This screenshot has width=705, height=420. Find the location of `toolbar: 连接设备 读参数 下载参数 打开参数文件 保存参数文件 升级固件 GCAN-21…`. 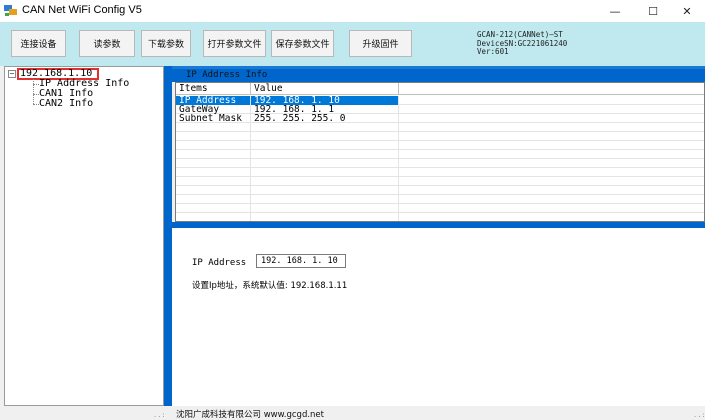

toolbar: 连接设备 读参数 下载参数 打开参数文件 保存参数文件 升级固件 GCAN-21… is located at coordinates (352, 44).